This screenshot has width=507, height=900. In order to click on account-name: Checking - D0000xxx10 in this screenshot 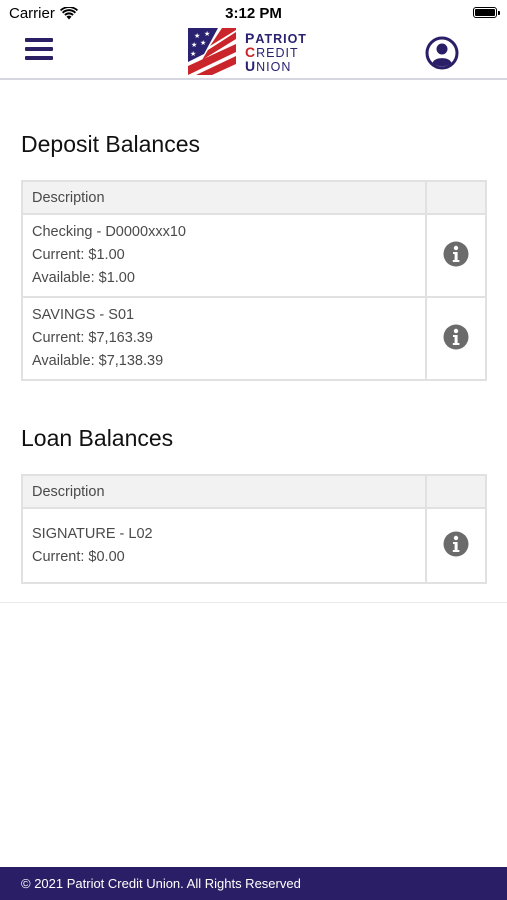, I will do `click(109, 232)`.